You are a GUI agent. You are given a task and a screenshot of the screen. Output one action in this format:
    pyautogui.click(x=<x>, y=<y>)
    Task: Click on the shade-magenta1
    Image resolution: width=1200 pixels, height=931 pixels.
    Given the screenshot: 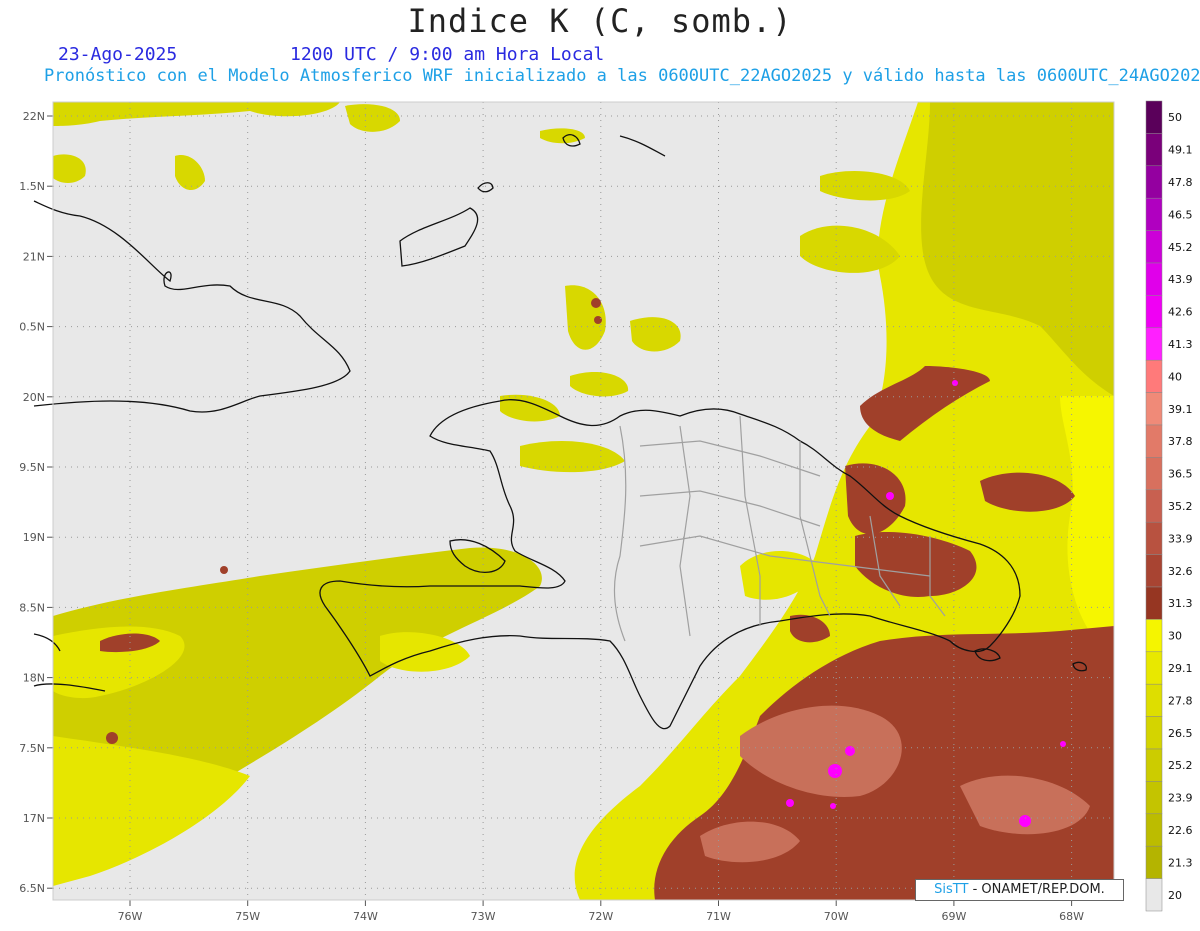 What is the action you would take?
    pyautogui.click(x=835, y=771)
    